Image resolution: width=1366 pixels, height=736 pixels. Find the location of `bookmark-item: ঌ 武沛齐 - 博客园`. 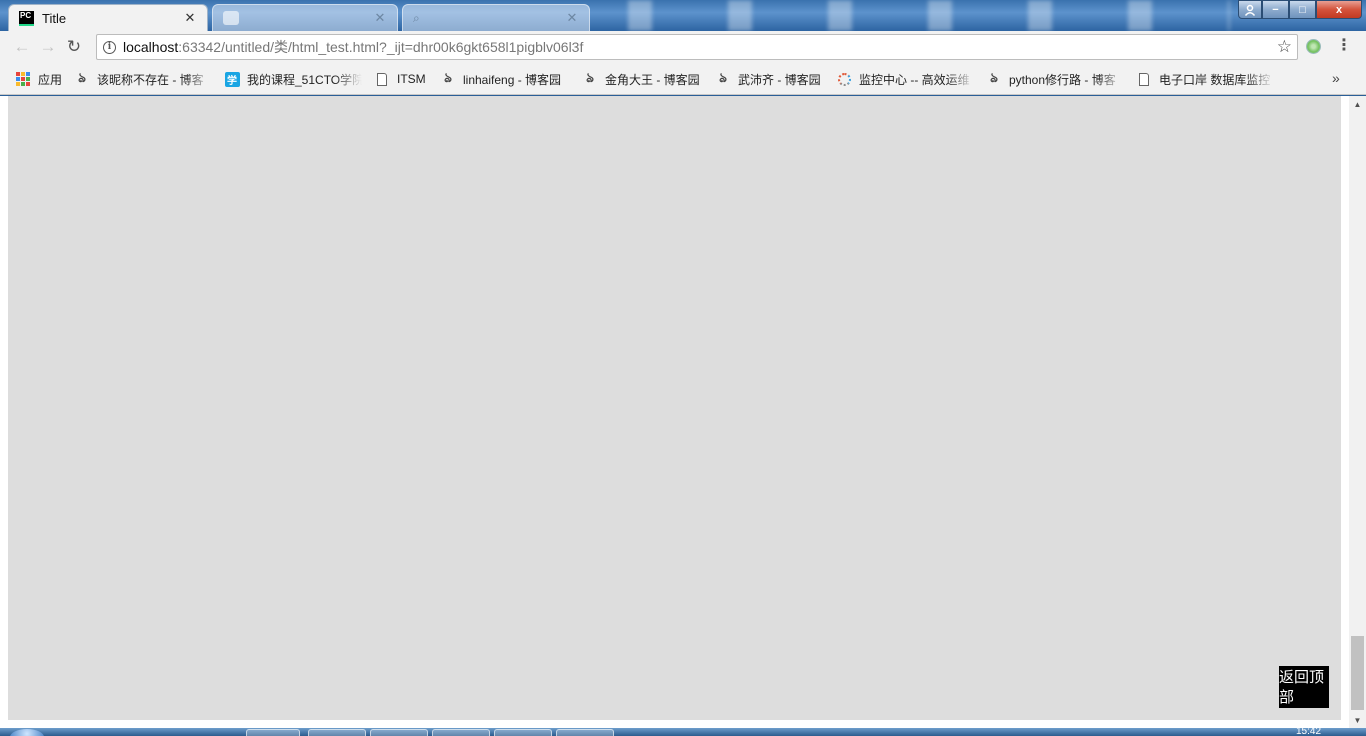

bookmark-item: ঌ 武沛齐 - 博客园 is located at coordinates (768, 79).